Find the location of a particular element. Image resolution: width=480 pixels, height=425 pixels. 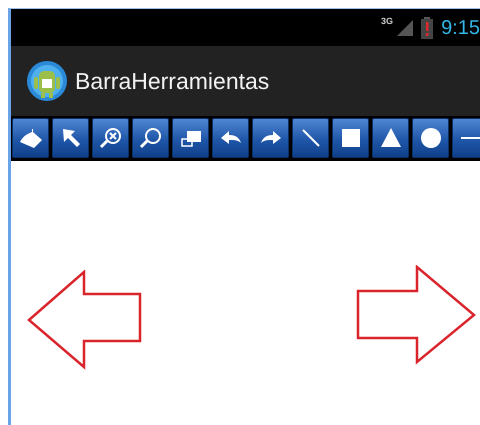

network-type: 3G is located at coordinates (387, 21).